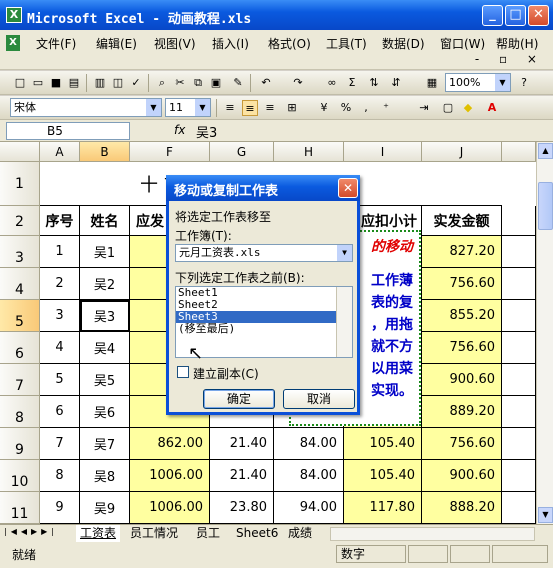 The image size is (553, 568). What do you see at coordinates (105, 412) in the screenshot?
I see `cell-name: 吴6` at bounding box center [105, 412].